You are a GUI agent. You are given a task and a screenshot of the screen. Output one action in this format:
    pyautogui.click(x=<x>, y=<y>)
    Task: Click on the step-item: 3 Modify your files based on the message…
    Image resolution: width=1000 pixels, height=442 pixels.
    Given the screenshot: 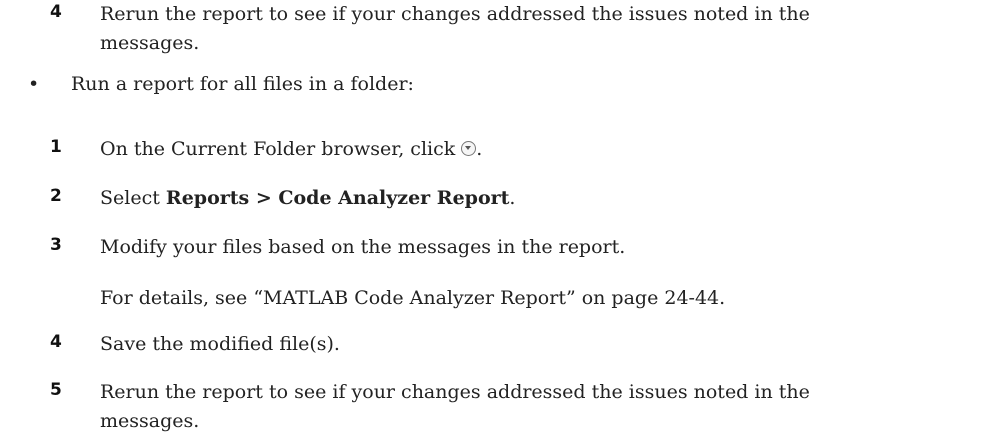 What is the action you would take?
    pyautogui.click(x=520, y=247)
    